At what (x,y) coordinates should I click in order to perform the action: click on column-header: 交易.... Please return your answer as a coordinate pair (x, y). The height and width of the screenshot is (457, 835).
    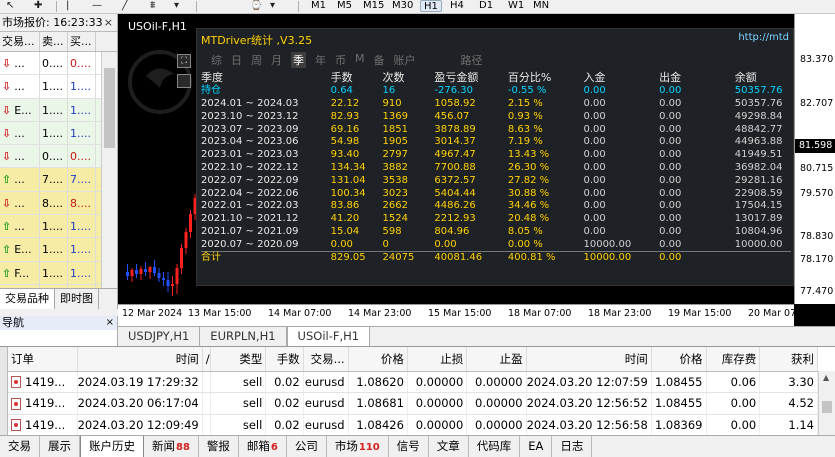
    Looking at the image, I should click on (326, 359).